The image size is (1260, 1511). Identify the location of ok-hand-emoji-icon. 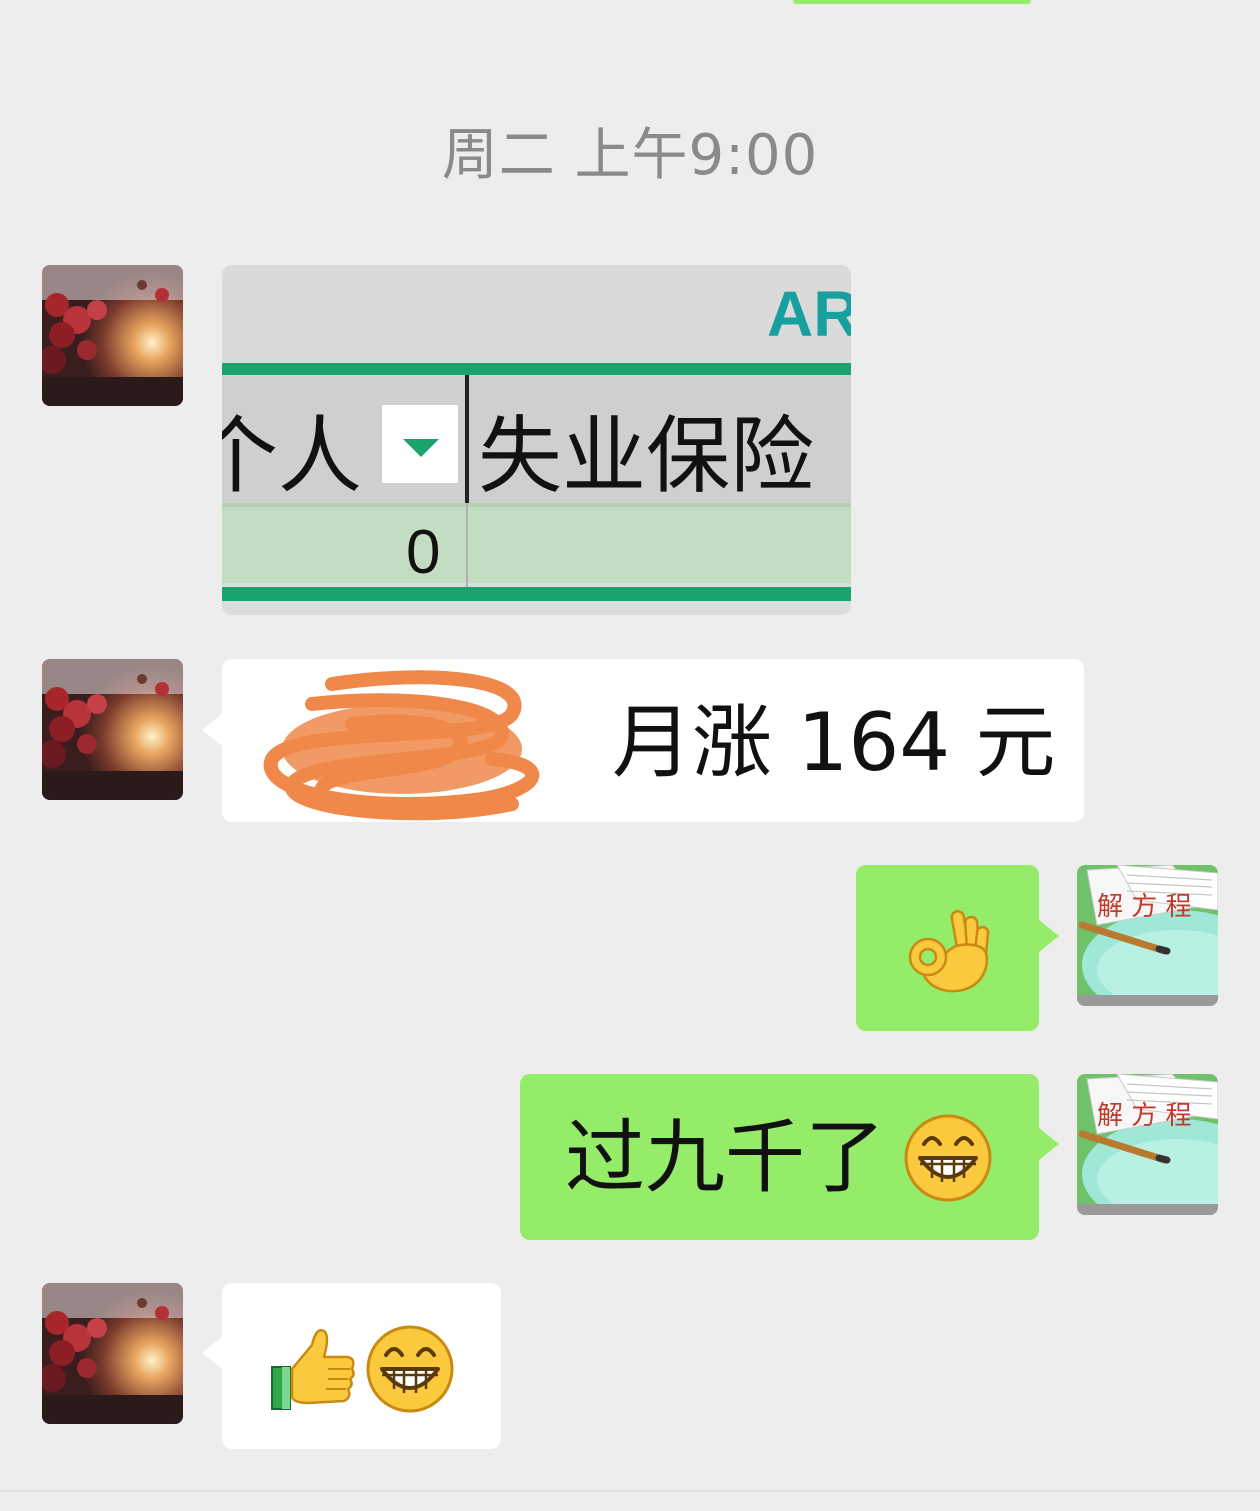
(949, 951).